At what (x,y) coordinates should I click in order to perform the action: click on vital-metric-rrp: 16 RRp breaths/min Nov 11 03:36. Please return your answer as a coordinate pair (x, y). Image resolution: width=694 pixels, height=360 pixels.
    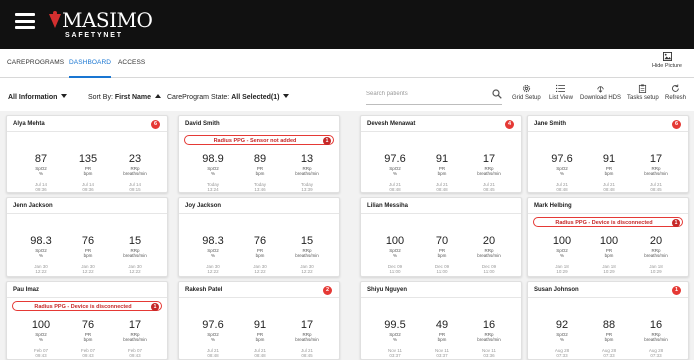
    Looking at the image, I should click on (489, 339).